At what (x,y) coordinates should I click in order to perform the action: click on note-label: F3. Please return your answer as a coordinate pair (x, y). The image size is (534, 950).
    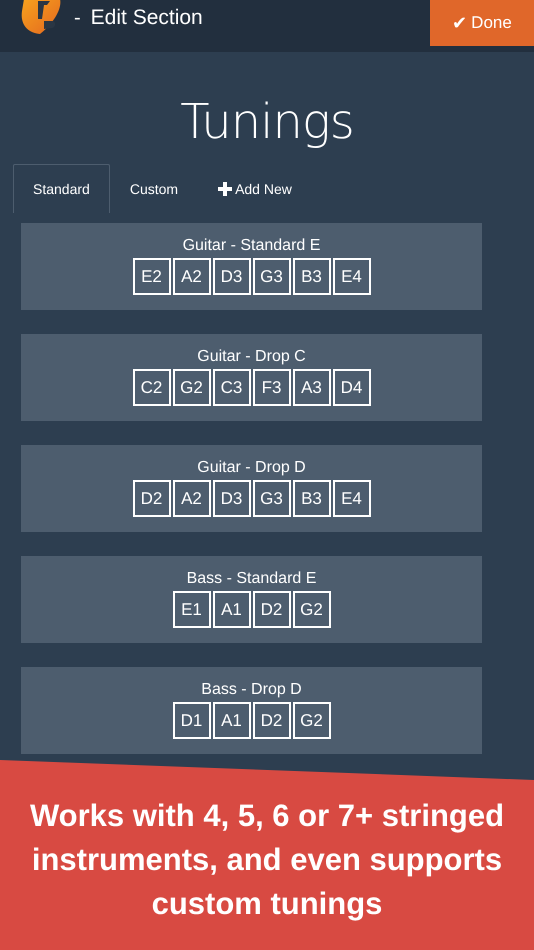
    Looking at the image, I should click on (271, 387).